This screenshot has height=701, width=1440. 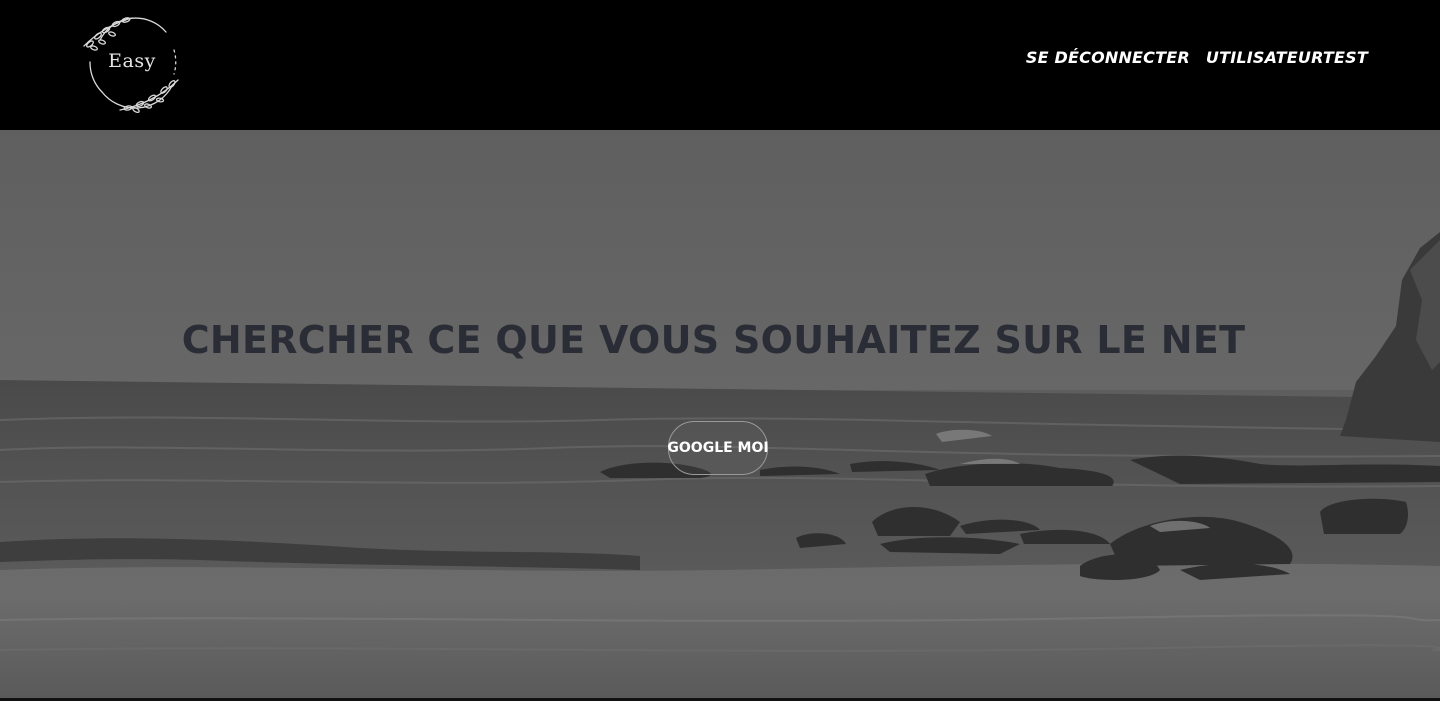 I want to click on logo: Easy, so click(x=132, y=62).